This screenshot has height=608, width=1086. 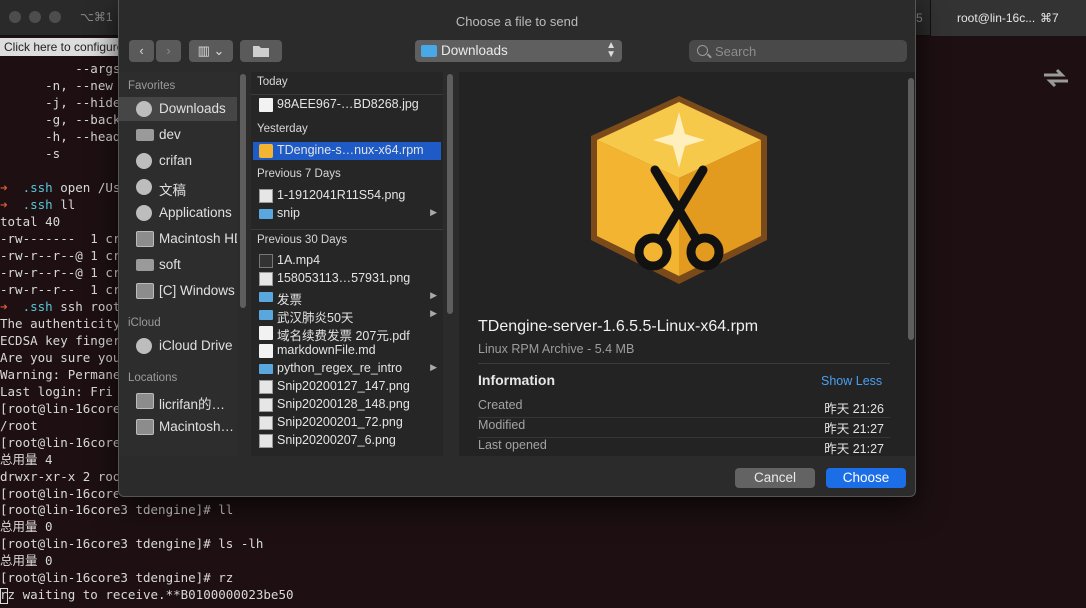 What do you see at coordinates (30, 204) in the screenshot?
I see `prompt-dir: .ssh` at bounding box center [30, 204].